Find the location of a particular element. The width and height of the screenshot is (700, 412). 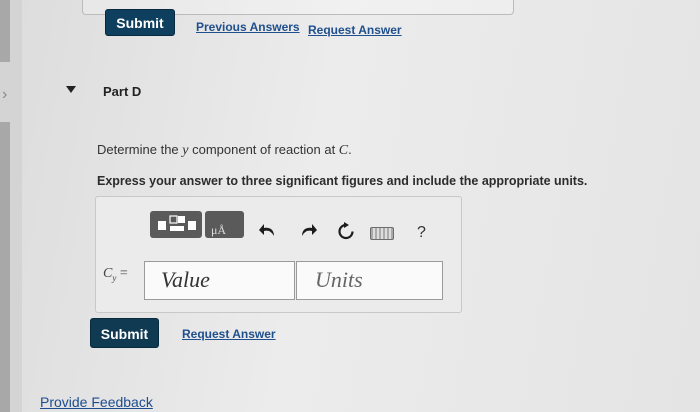

value-placeholder: Value is located at coordinates (185, 279).